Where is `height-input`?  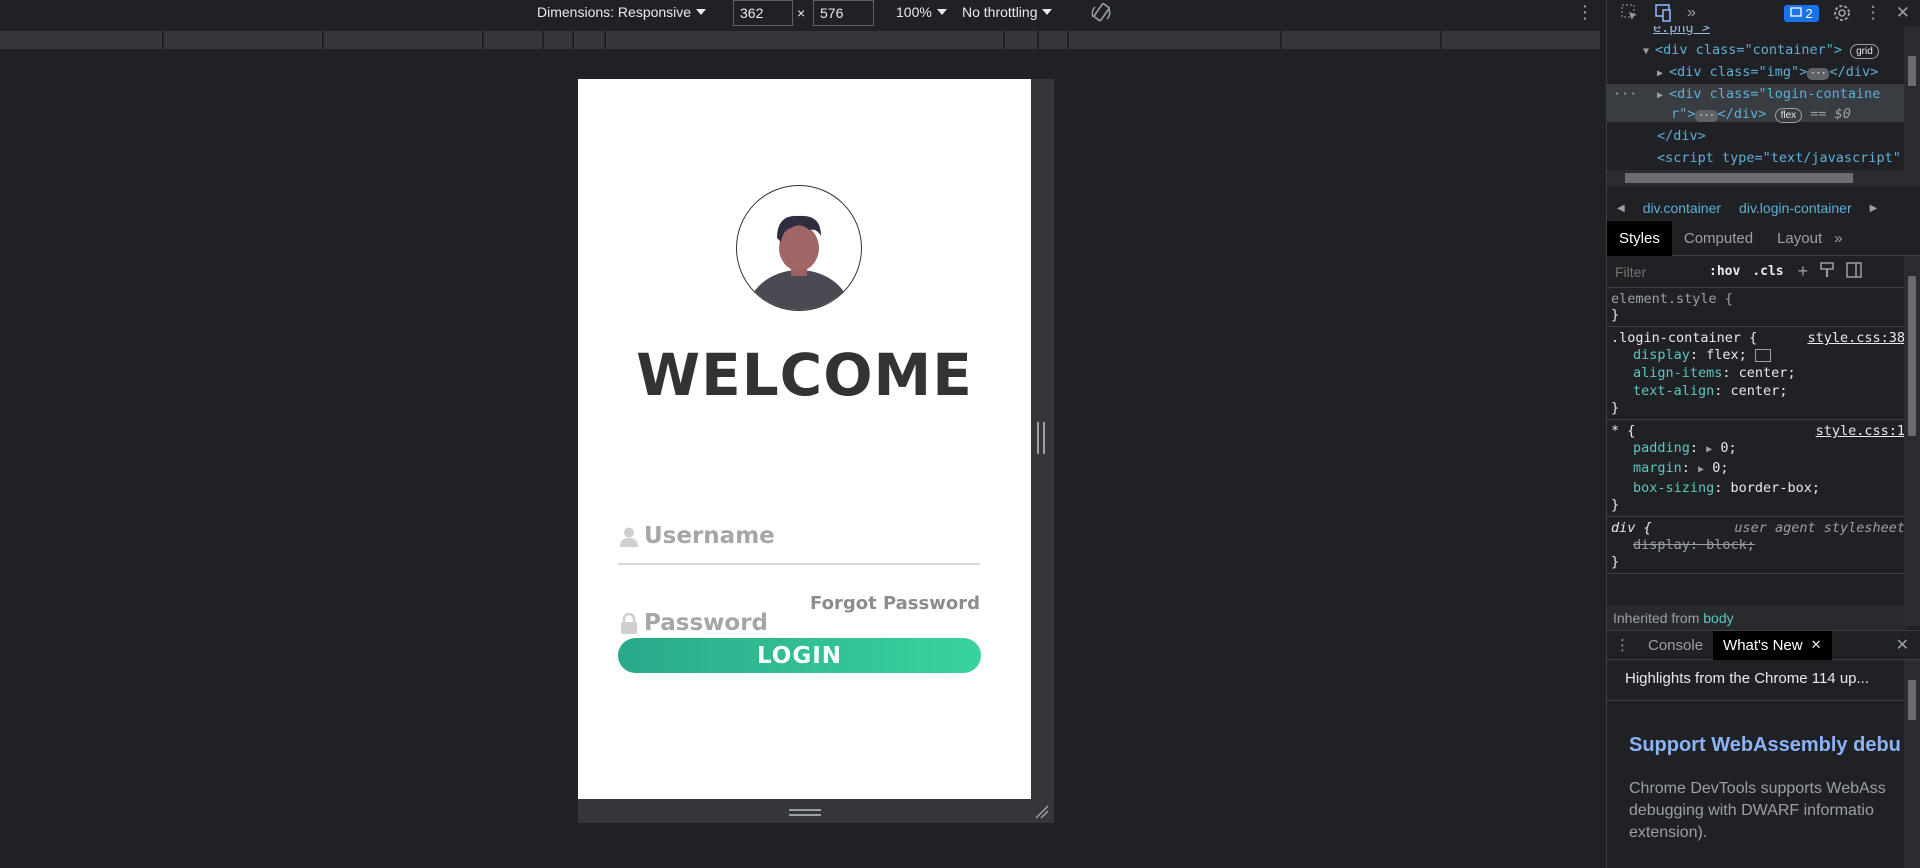
height-input is located at coordinates (843, 13).